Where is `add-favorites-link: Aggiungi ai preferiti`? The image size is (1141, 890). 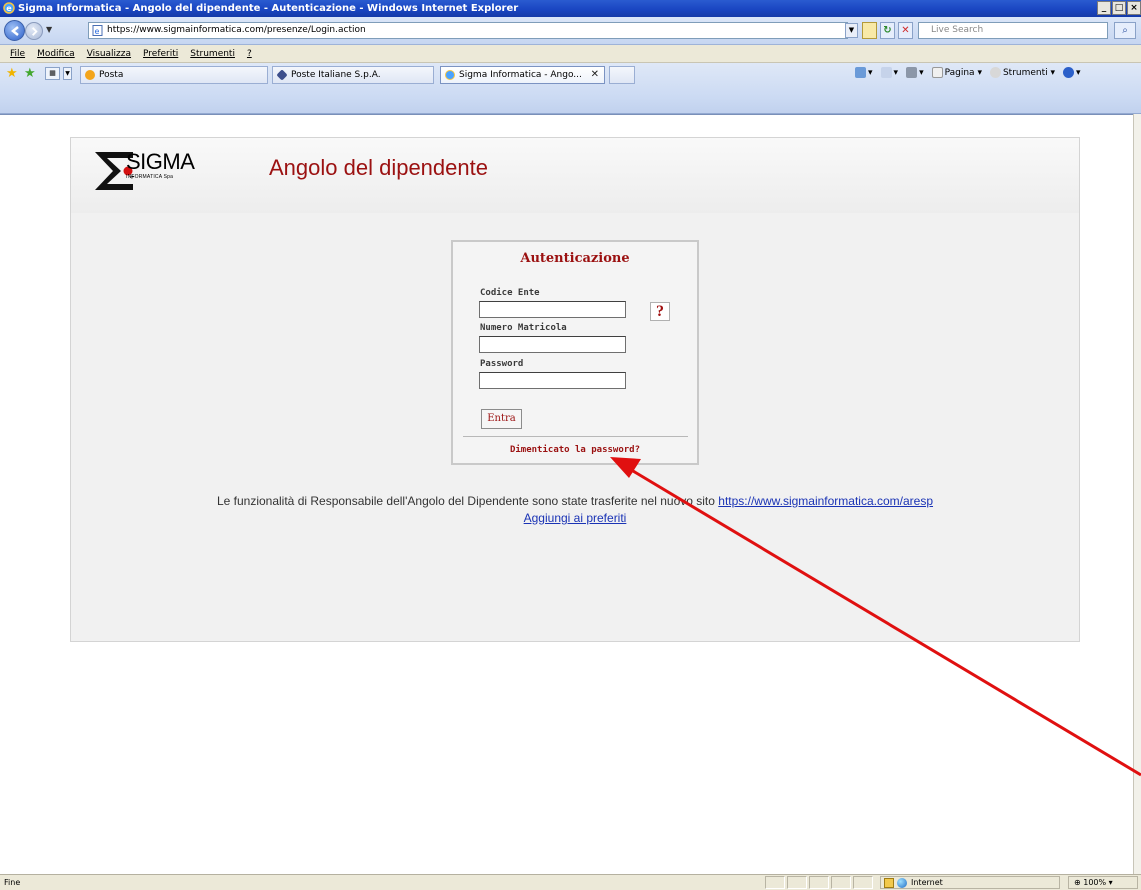 add-favorites-link: Aggiungi ai preferiti is located at coordinates (575, 518).